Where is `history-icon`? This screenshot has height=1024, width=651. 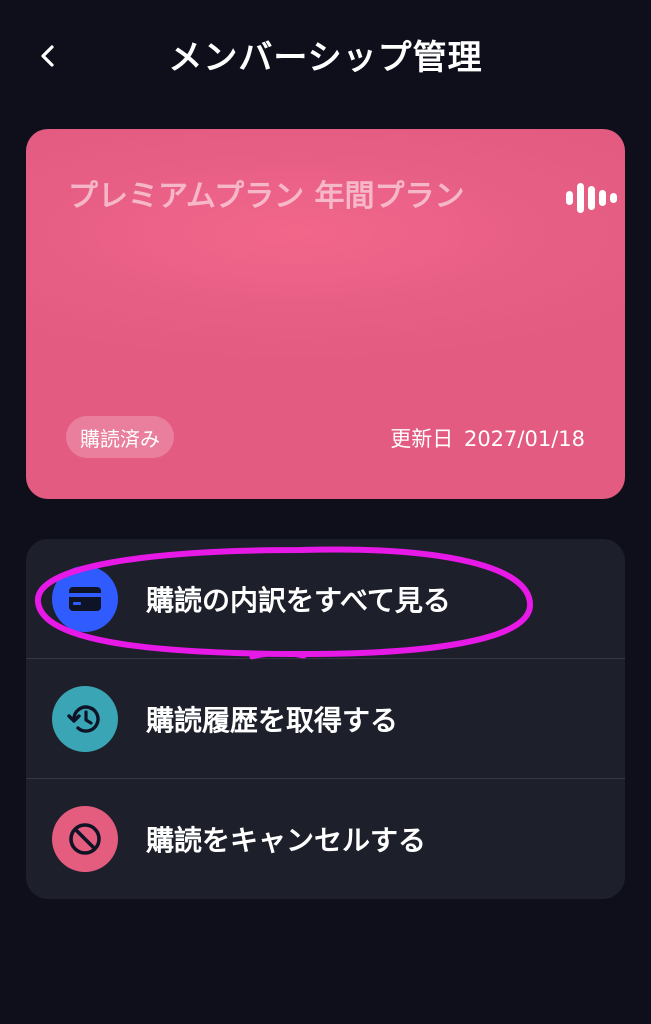
history-icon is located at coordinates (85, 718).